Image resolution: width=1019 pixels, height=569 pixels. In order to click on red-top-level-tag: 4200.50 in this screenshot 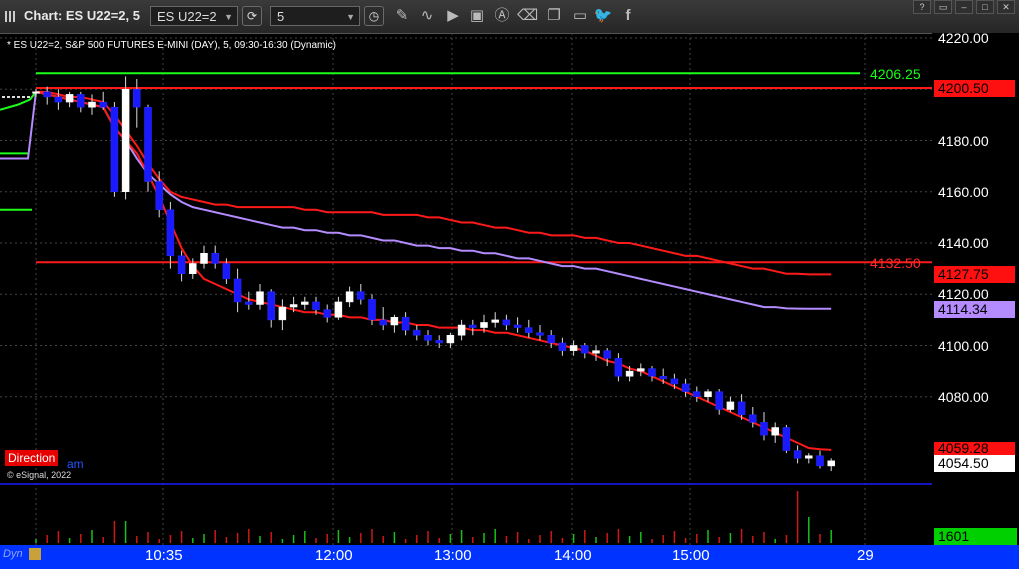, I will do `click(974, 88)`.